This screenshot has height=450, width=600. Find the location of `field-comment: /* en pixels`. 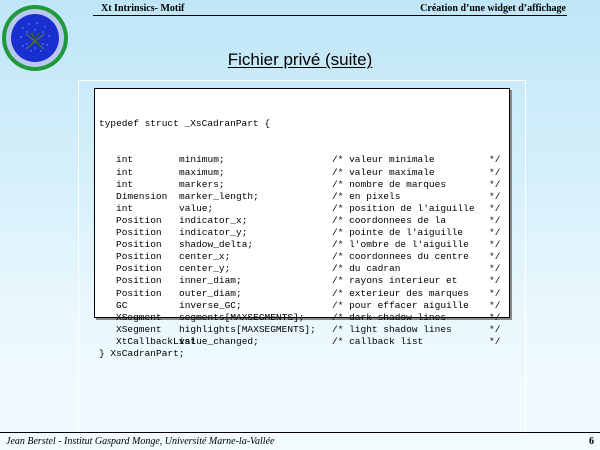

field-comment: /* en pixels is located at coordinates (366, 196).